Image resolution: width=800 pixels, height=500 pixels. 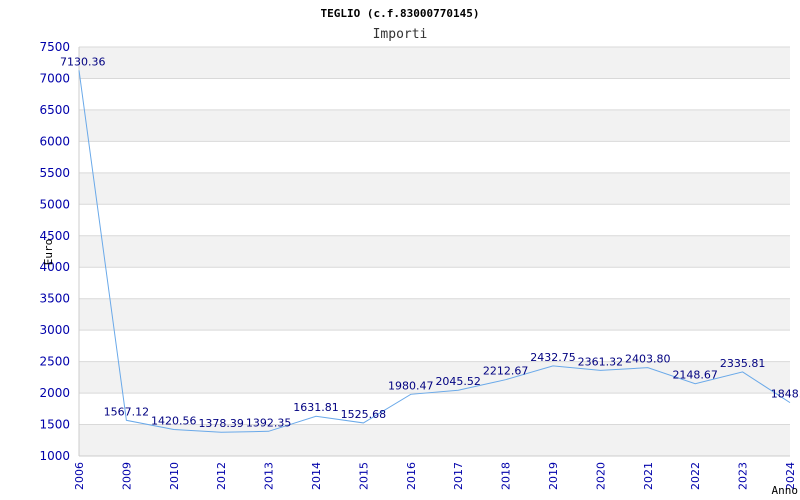 I want to click on x-tick-label: 2020, so click(x=600, y=476).